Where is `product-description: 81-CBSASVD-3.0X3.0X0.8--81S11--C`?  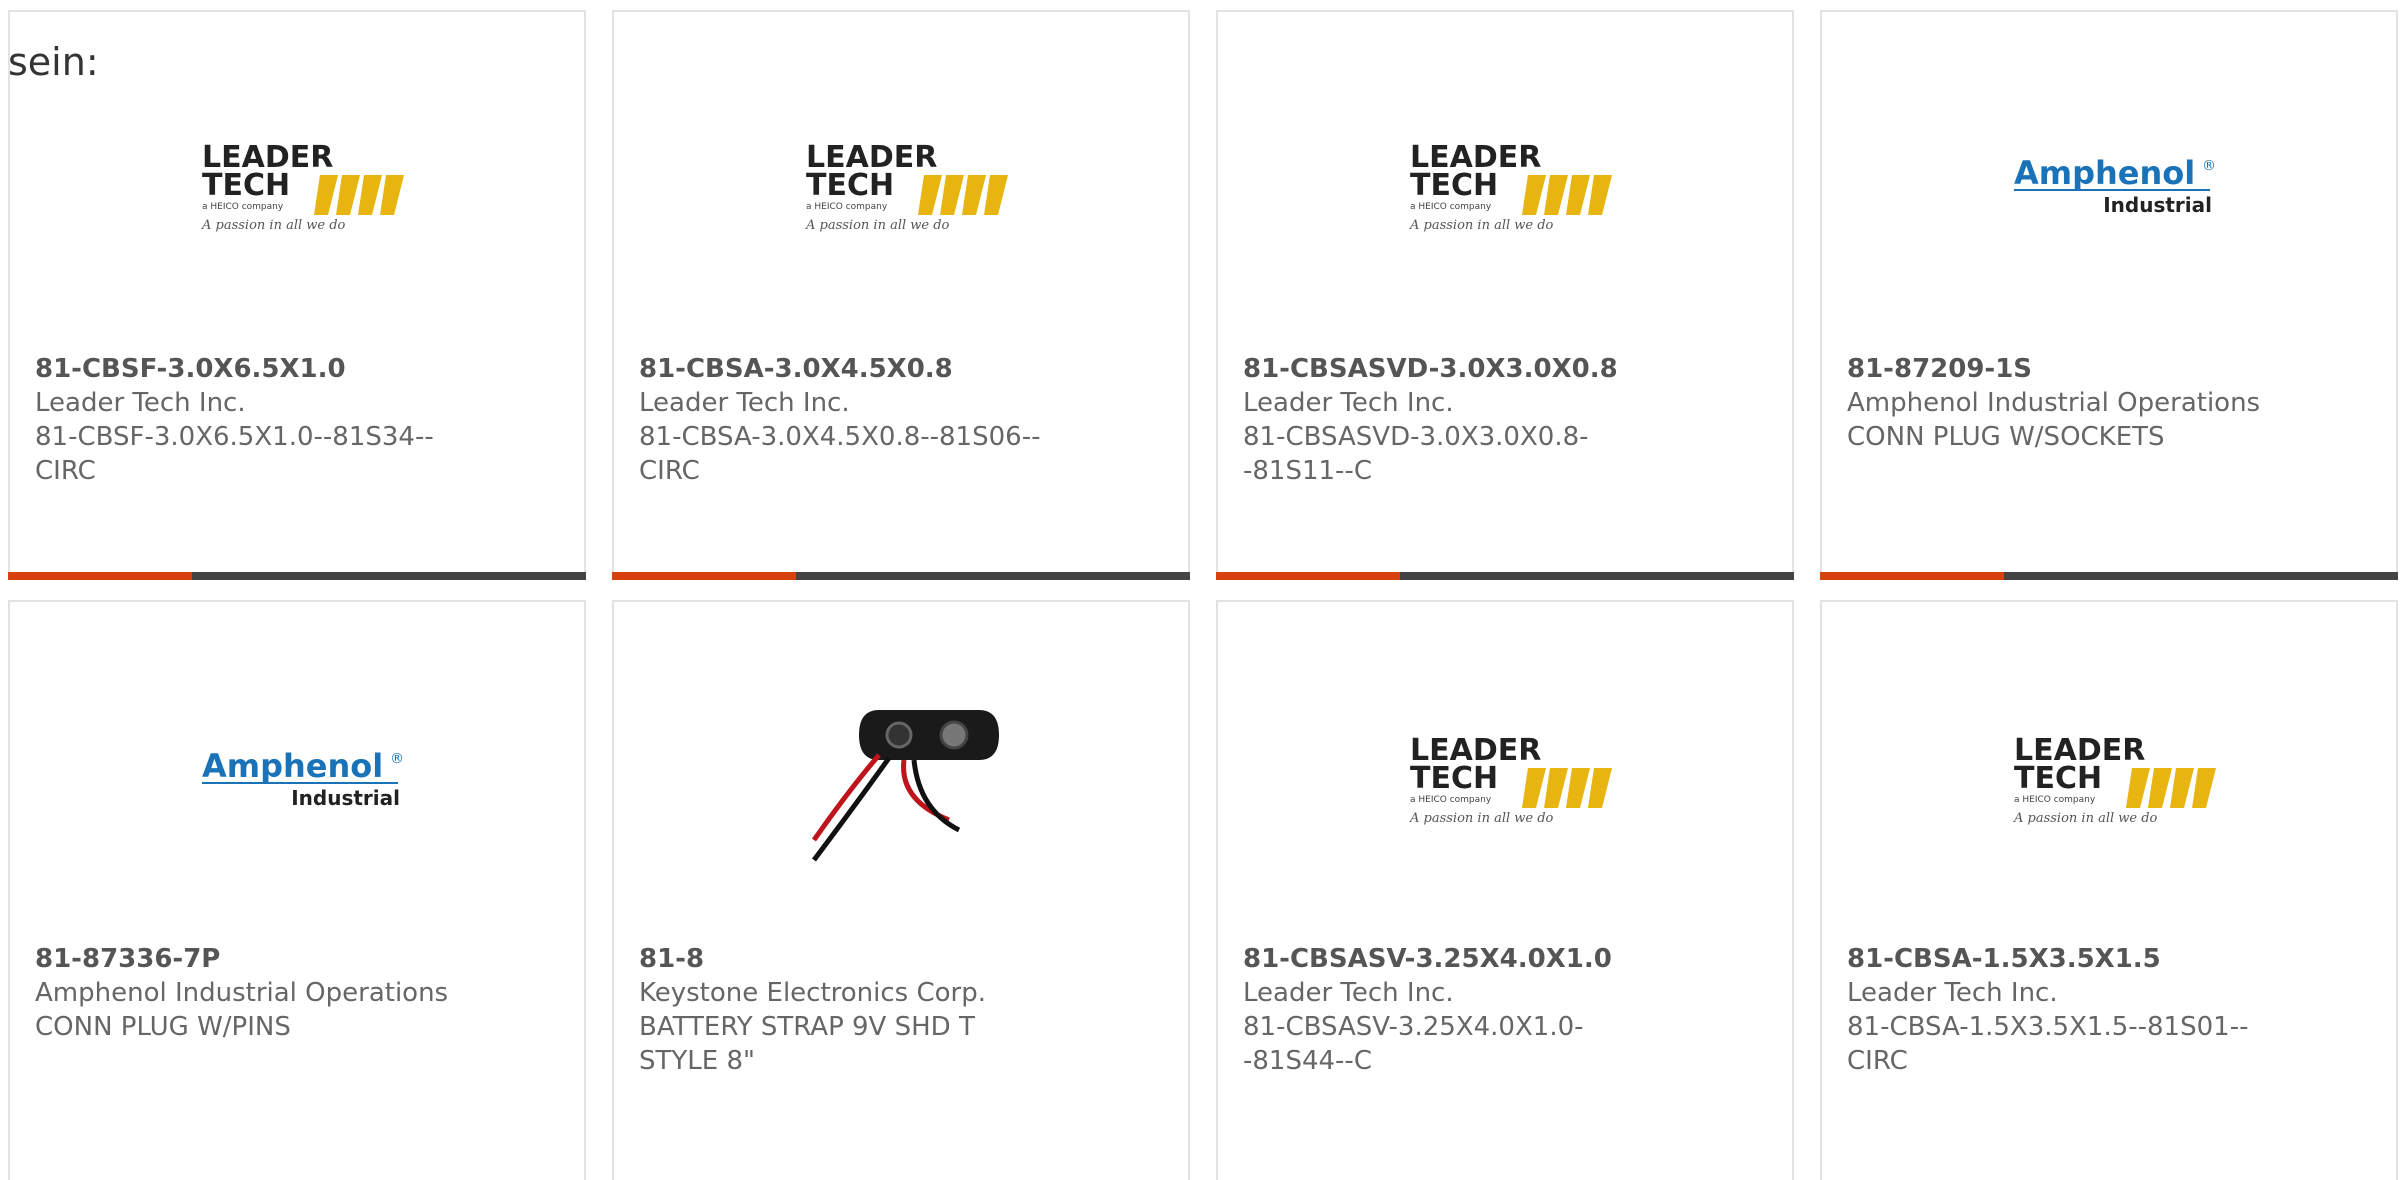
product-description: 81-CBSASVD-3.0X3.0X0.8--81S11--C is located at coordinates (1416, 454).